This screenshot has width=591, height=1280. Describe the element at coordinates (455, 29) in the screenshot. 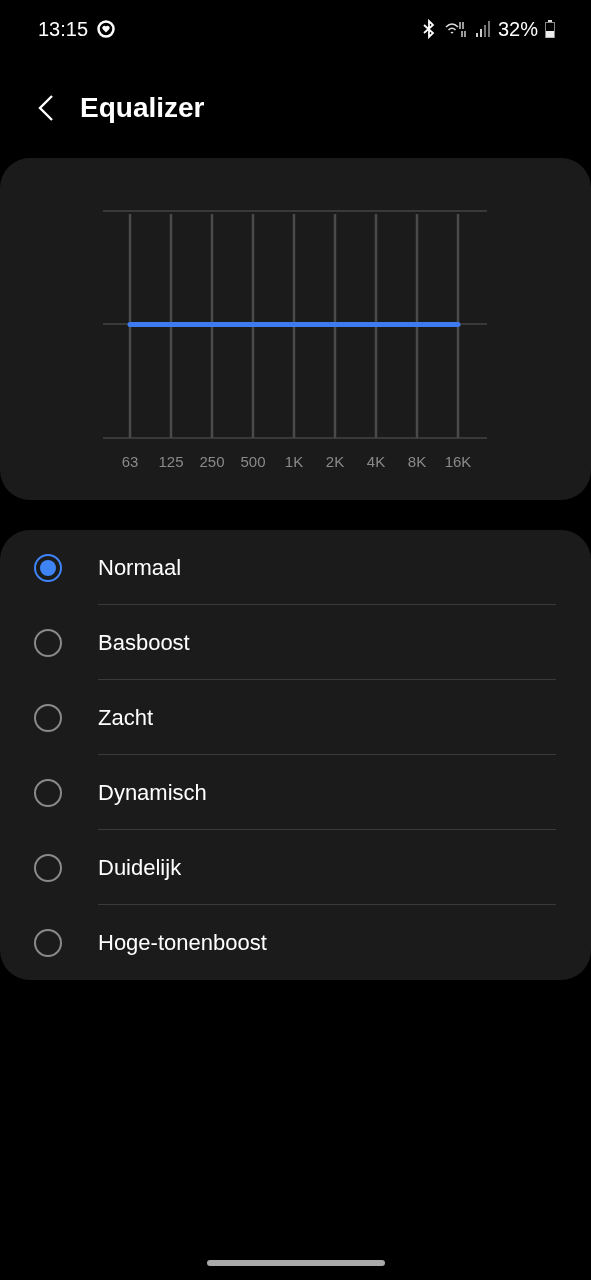

I see `wifi-icon` at that location.